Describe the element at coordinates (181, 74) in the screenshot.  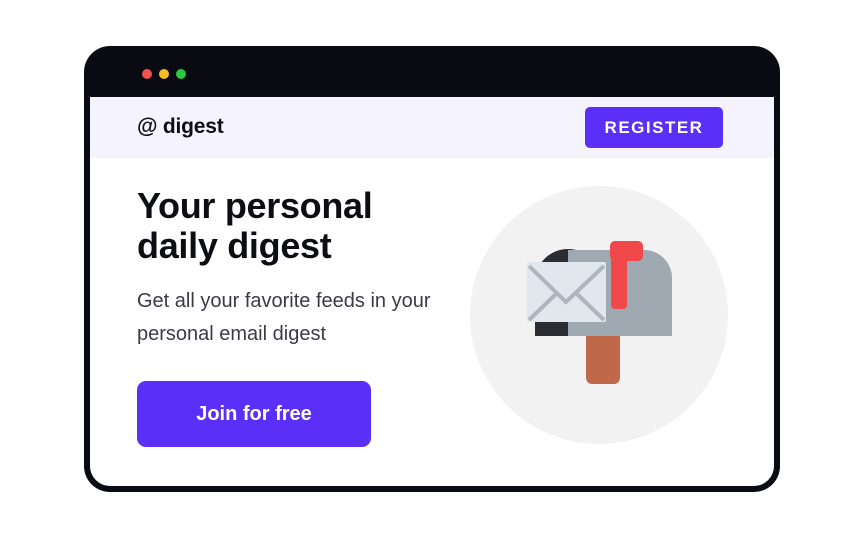
I see `maximize-window-dot` at that location.